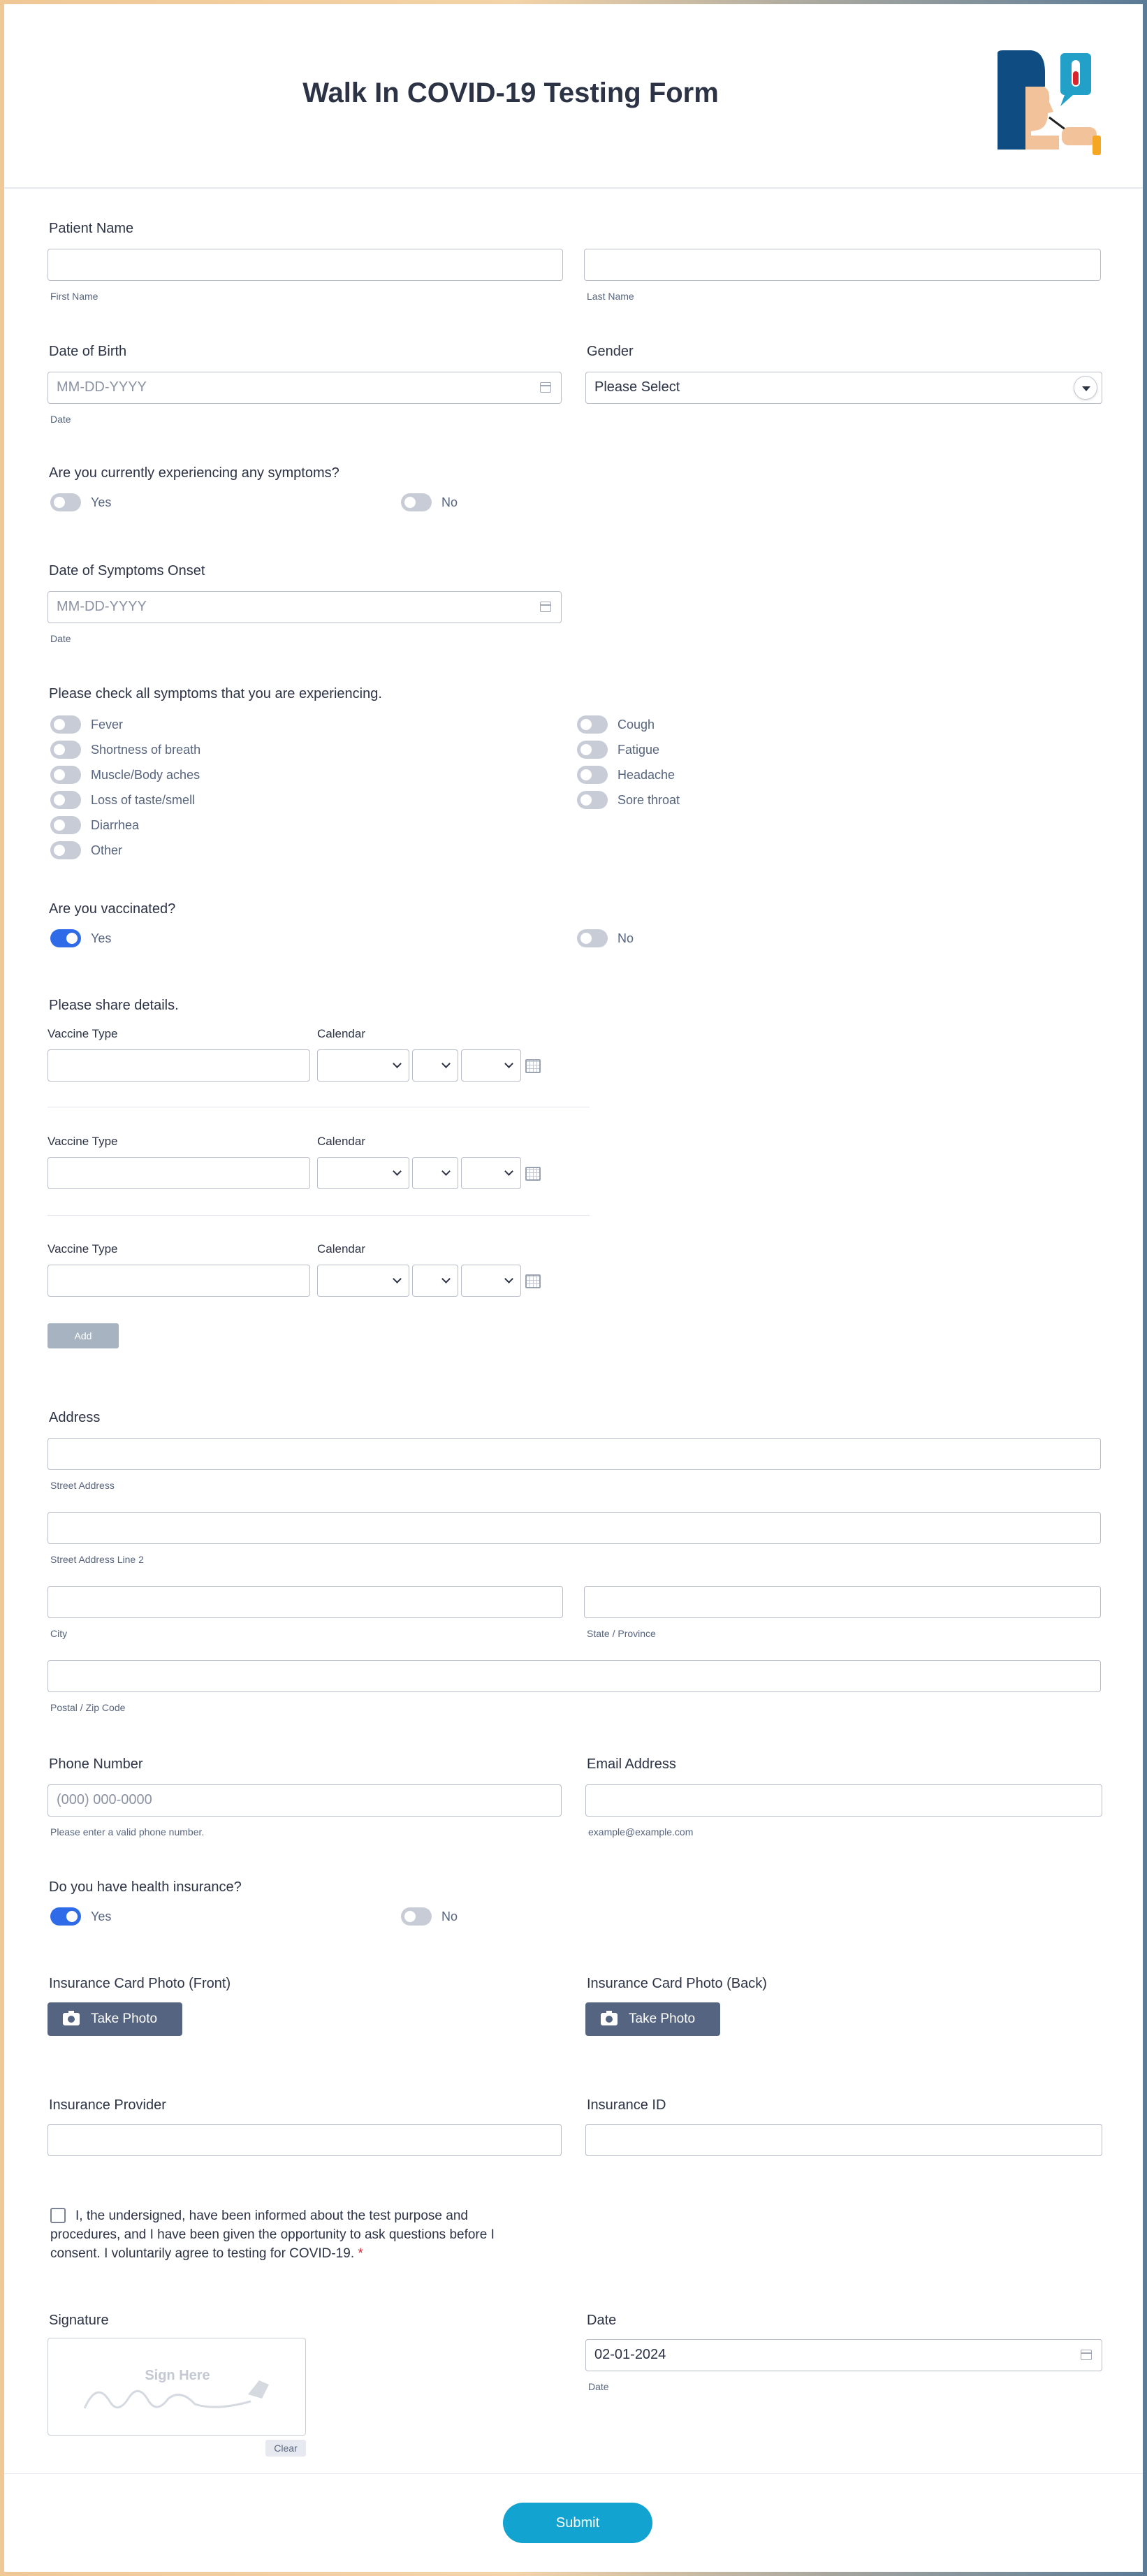 This screenshot has height=2576, width=1147. Describe the element at coordinates (285, 2448) in the screenshot. I see `clear-signature-button: Clear` at that location.